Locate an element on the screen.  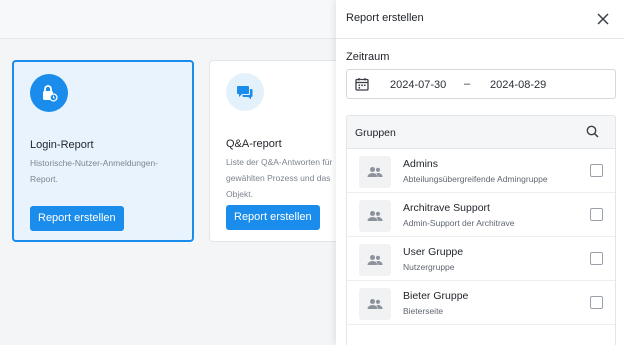
group-name: Architrave Support is located at coordinates (446, 208).